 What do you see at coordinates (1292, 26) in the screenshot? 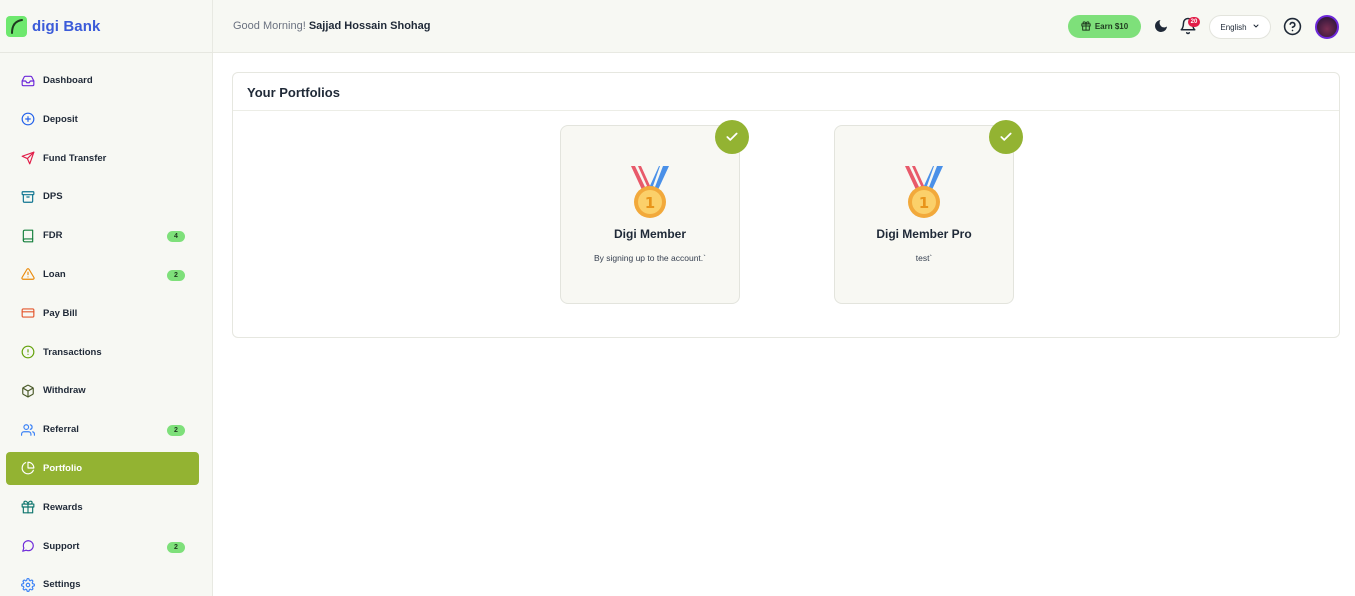
I see `help-icon` at bounding box center [1292, 26].